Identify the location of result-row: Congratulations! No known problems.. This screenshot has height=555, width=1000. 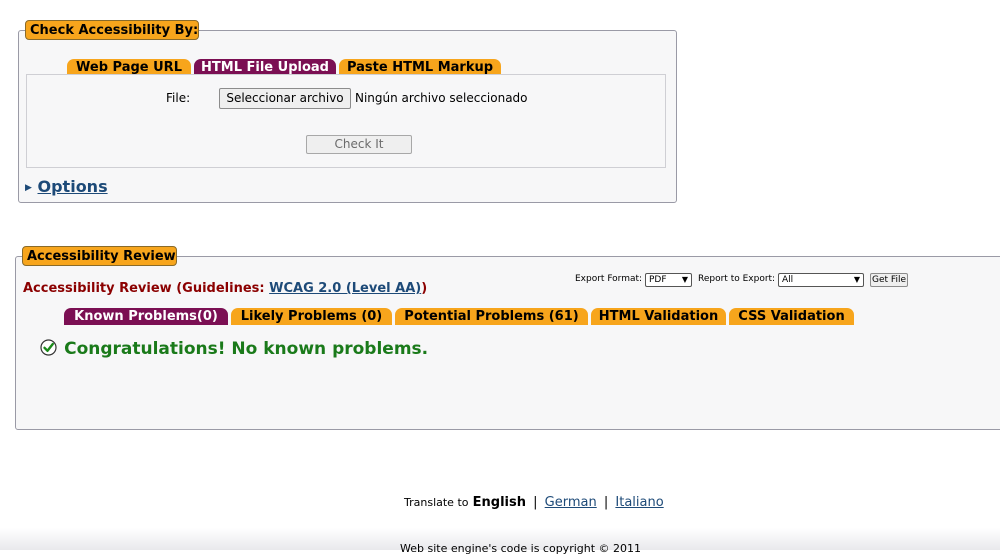
(234, 350).